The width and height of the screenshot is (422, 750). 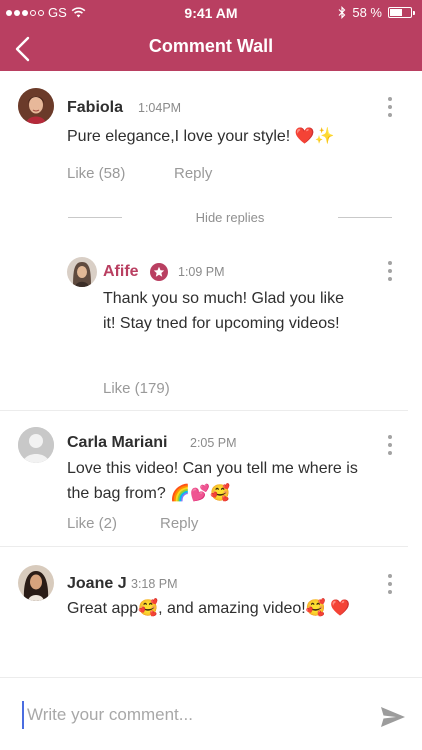 What do you see at coordinates (117, 443) in the screenshot?
I see `comment-author: Carla Mariani` at bounding box center [117, 443].